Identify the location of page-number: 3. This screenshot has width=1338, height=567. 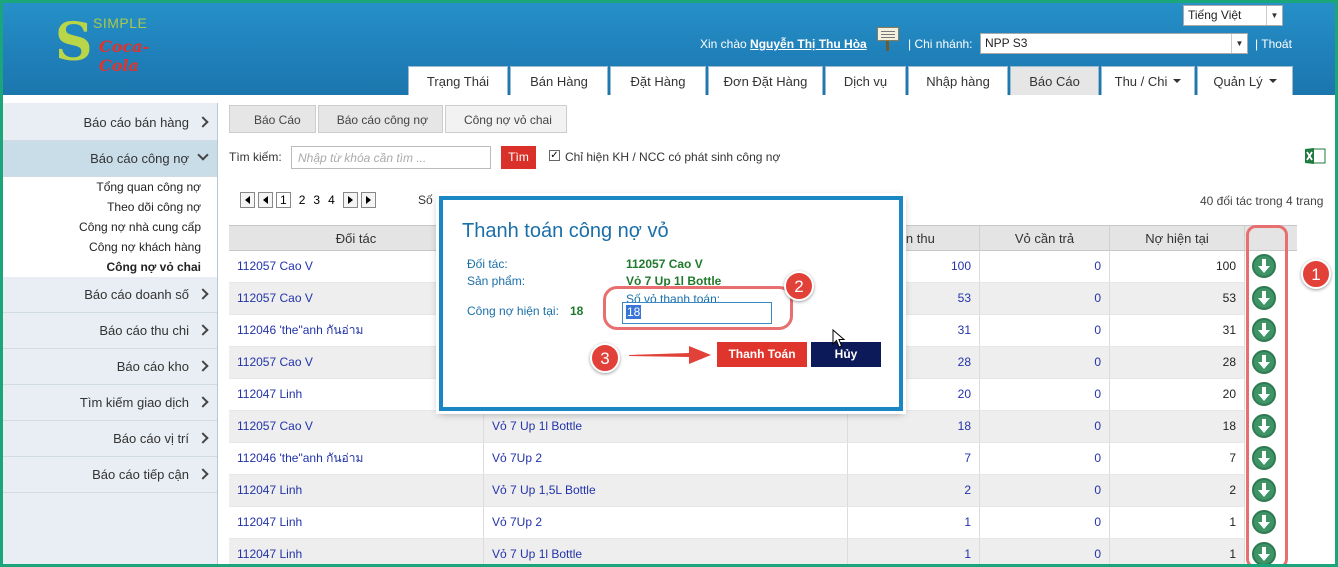
(316, 200).